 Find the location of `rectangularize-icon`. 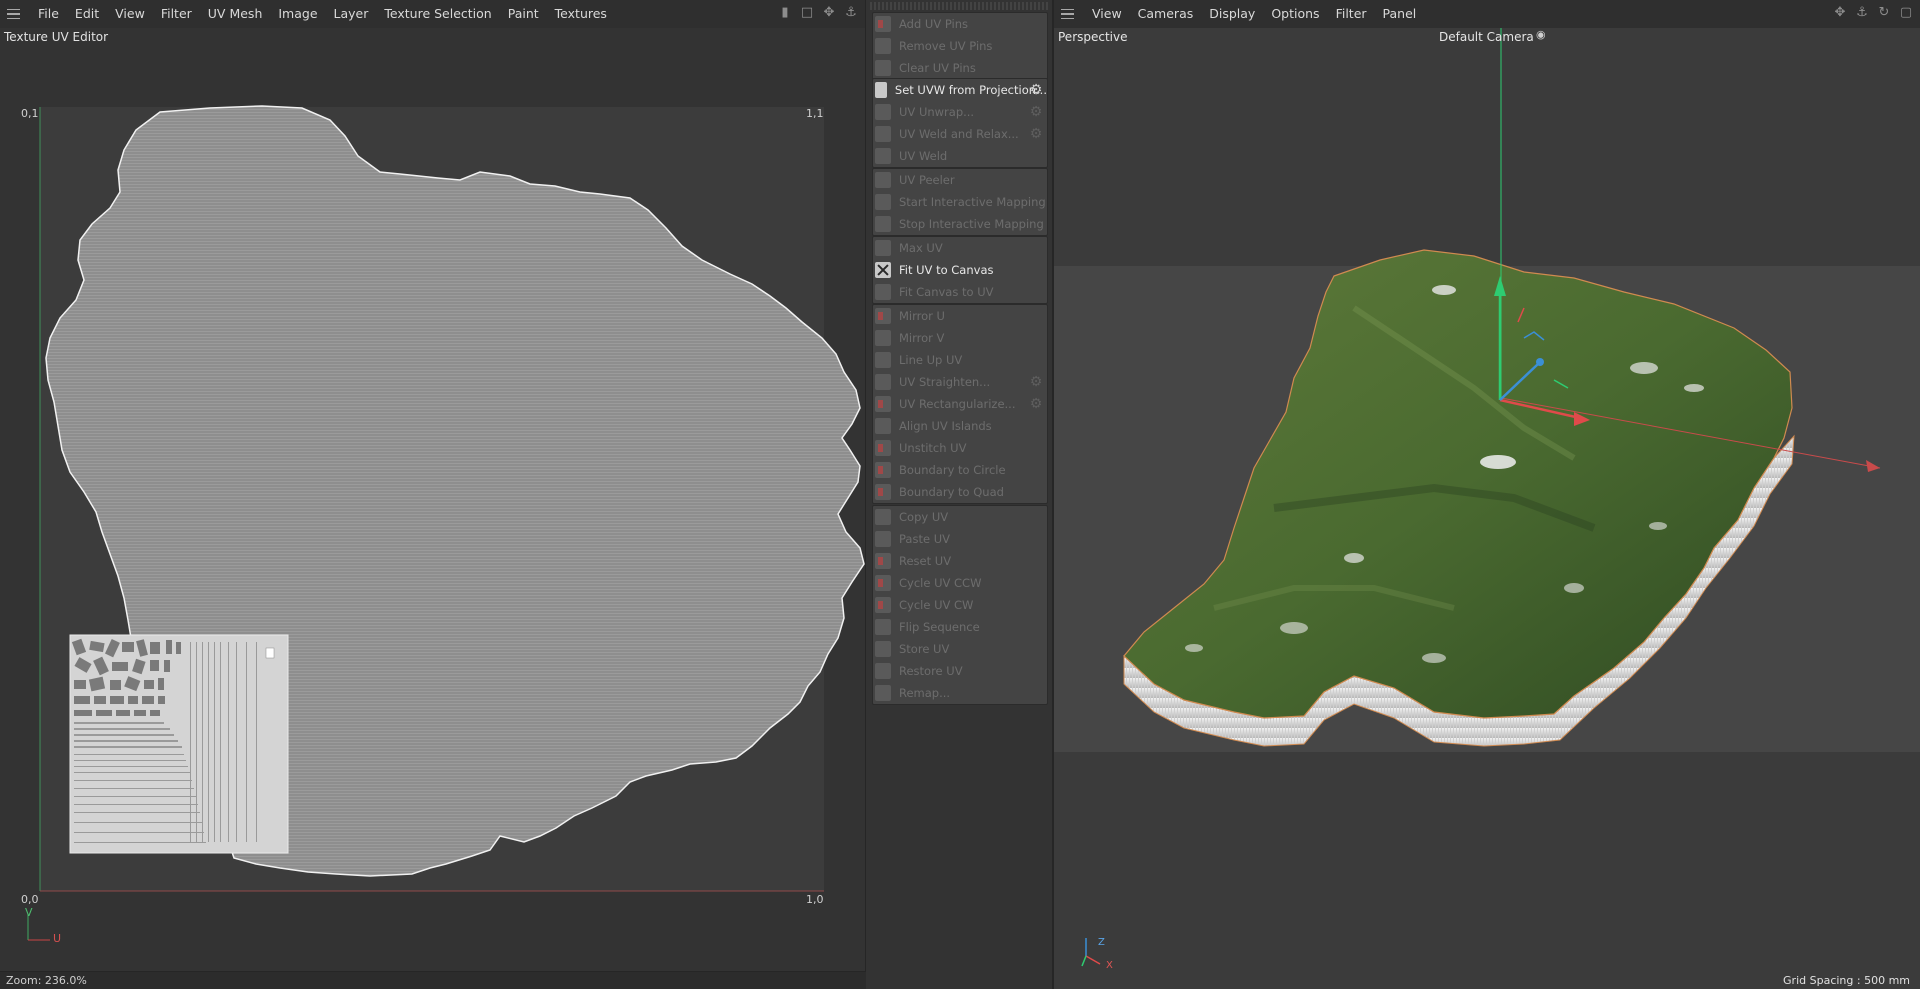

rectangularize-icon is located at coordinates (883, 404).